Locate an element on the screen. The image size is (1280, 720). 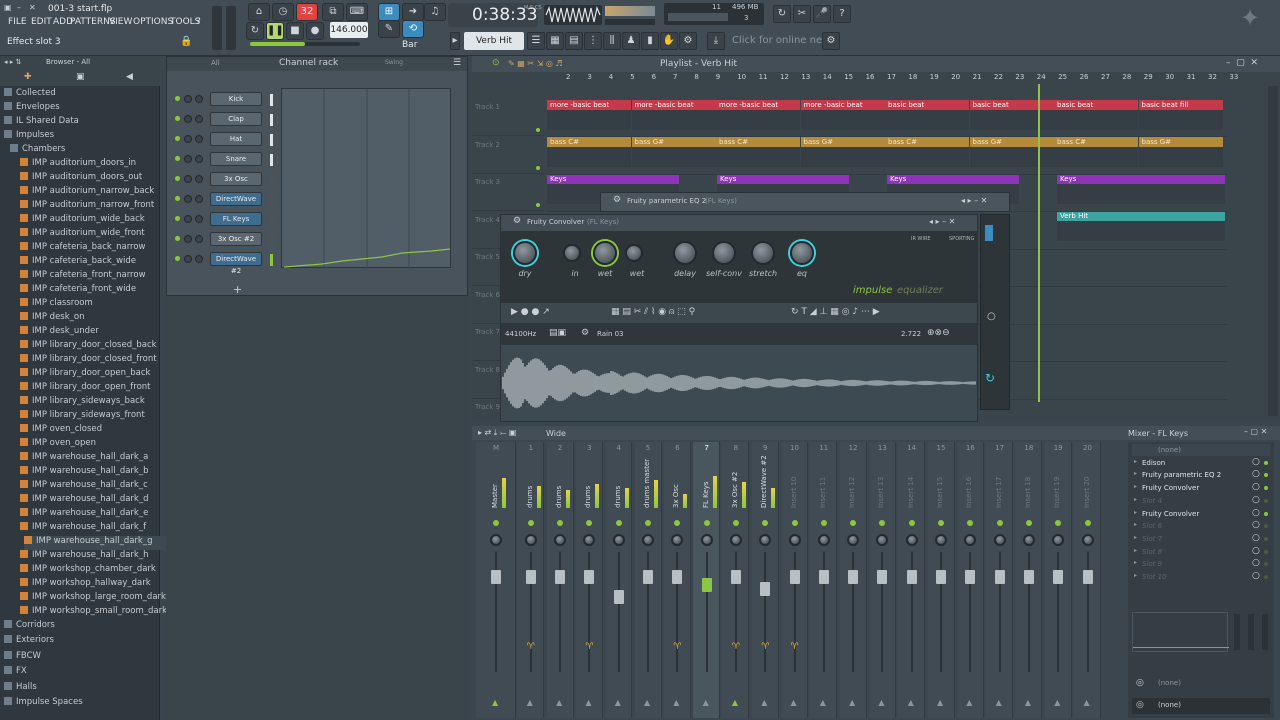
browser-speaker-icon: ◀ is located at coordinates (129, 77).